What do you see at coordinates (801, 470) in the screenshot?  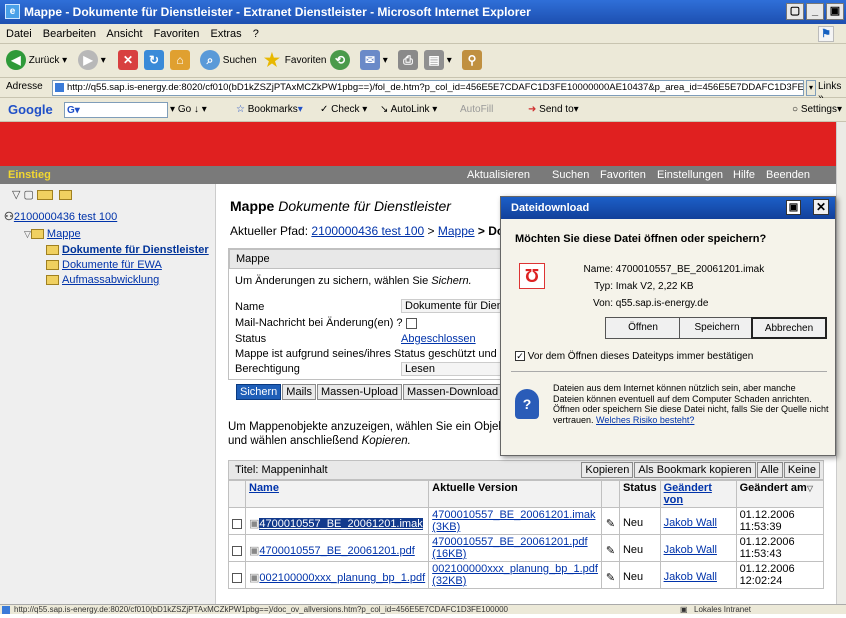 I see `keine-button: Keine` at bounding box center [801, 470].